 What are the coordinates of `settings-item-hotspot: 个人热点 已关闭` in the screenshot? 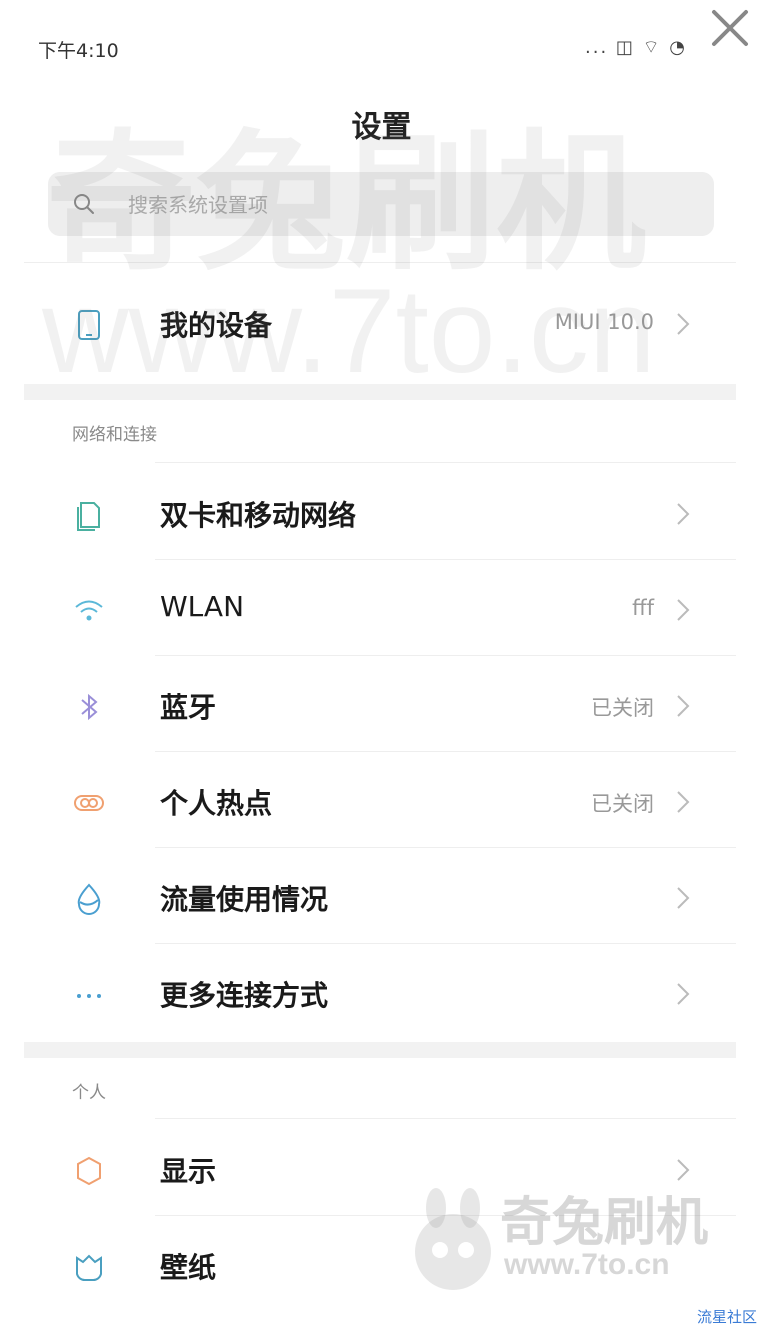 It's located at (380, 802).